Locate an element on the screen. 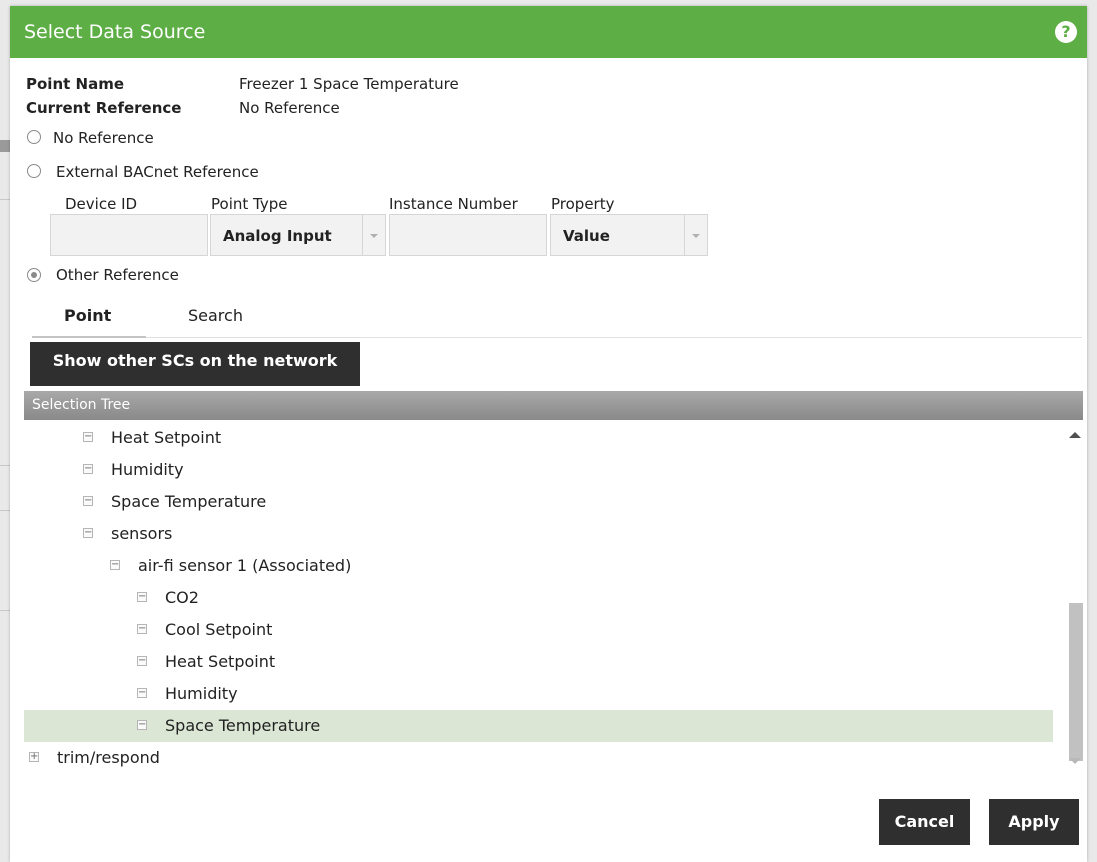  point-name-label: Point Name is located at coordinates (75, 84).